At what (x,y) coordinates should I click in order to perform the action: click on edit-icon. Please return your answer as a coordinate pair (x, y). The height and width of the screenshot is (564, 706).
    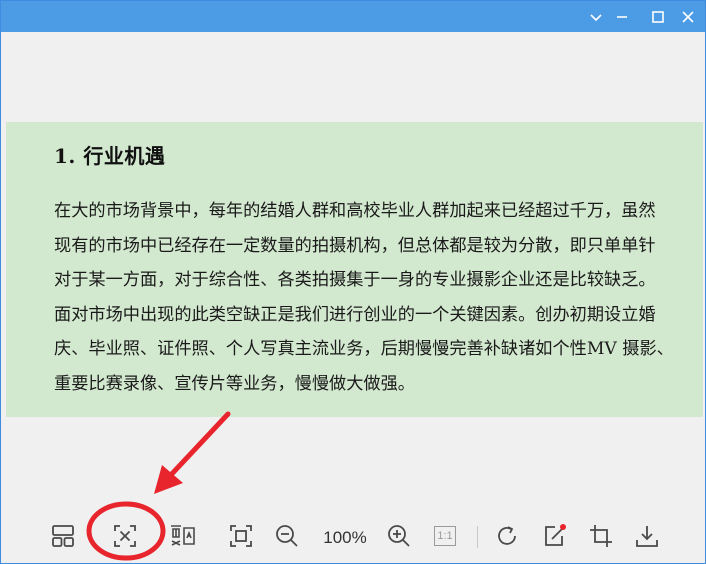
    Looking at the image, I should click on (555, 536).